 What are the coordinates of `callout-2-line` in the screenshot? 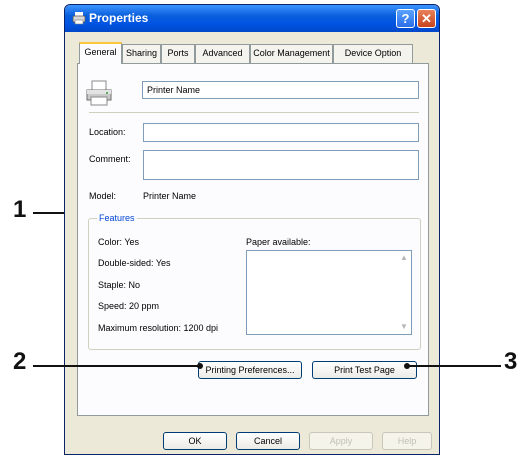 It's located at (117, 366).